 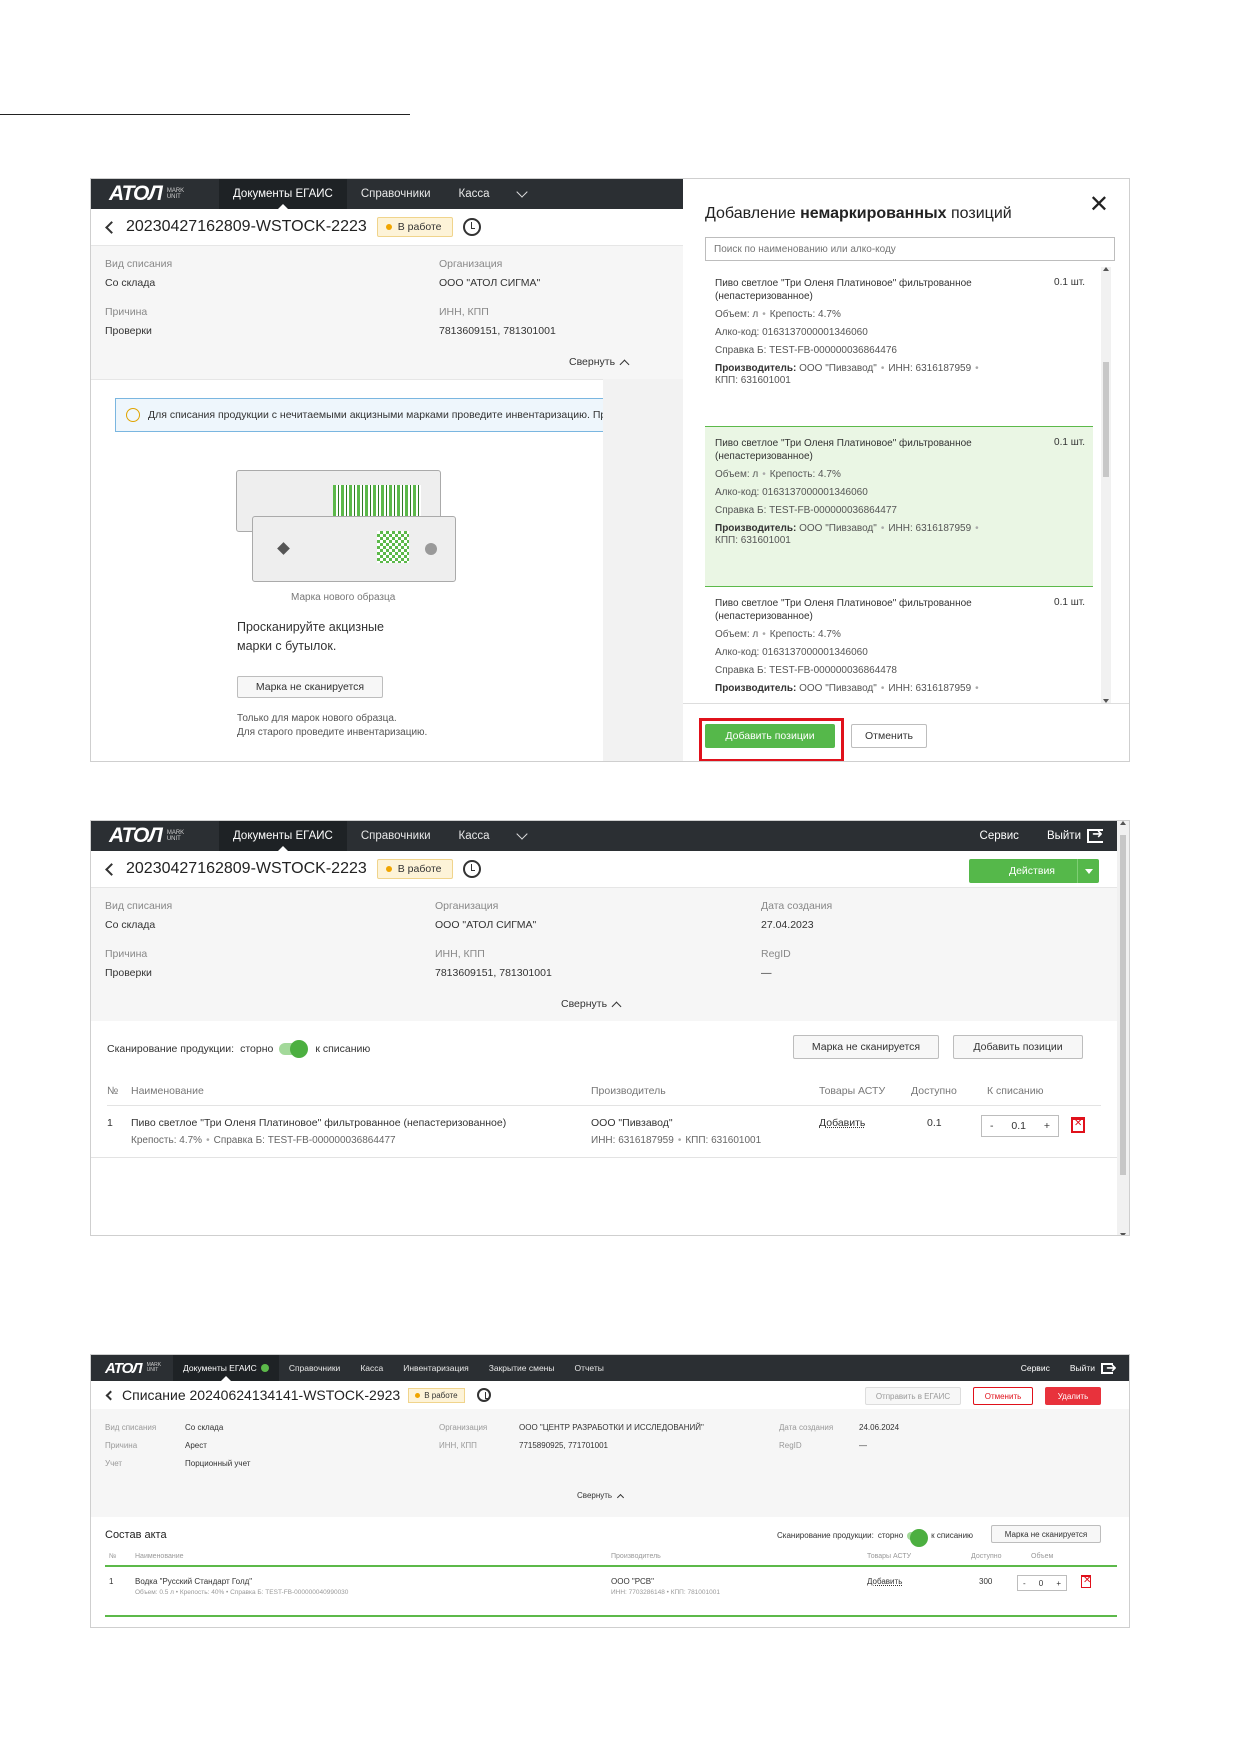 What do you see at coordinates (136, 1535) in the screenshot?
I see `section-title: Состав акта` at bounding box center [136, 1535].